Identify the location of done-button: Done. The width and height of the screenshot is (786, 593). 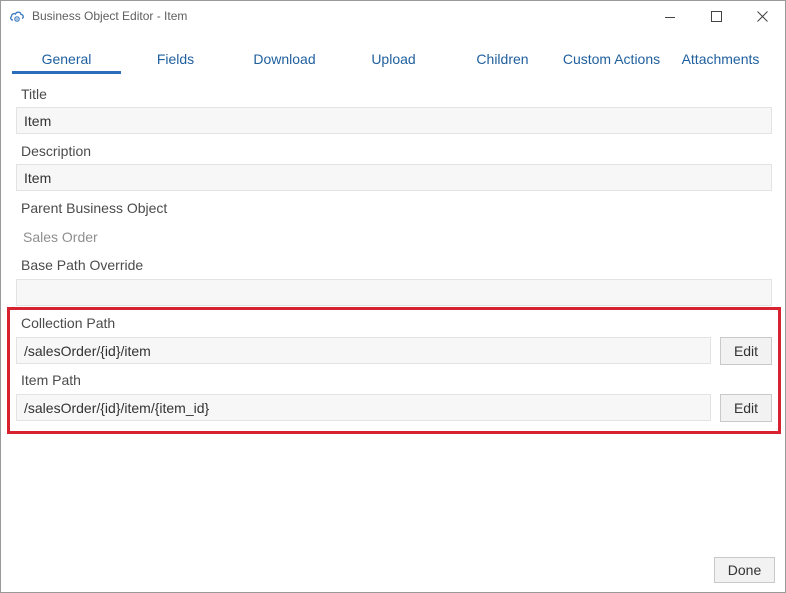
(744, 570).